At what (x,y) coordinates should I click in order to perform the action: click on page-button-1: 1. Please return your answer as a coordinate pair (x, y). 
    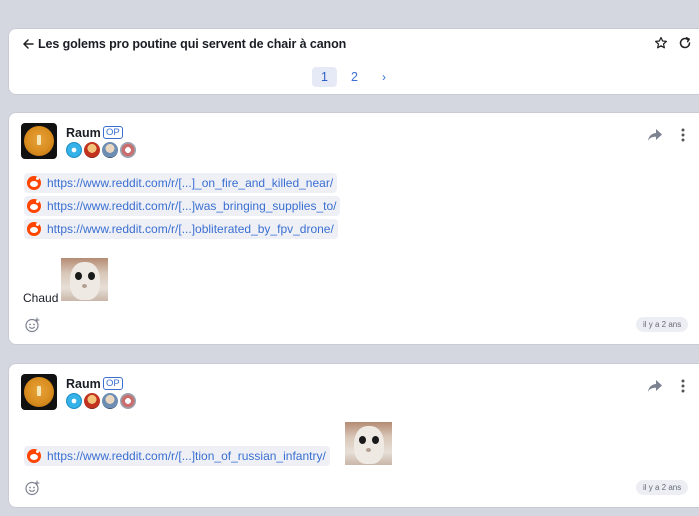
    Looking at the image, I should click on (324, 77).